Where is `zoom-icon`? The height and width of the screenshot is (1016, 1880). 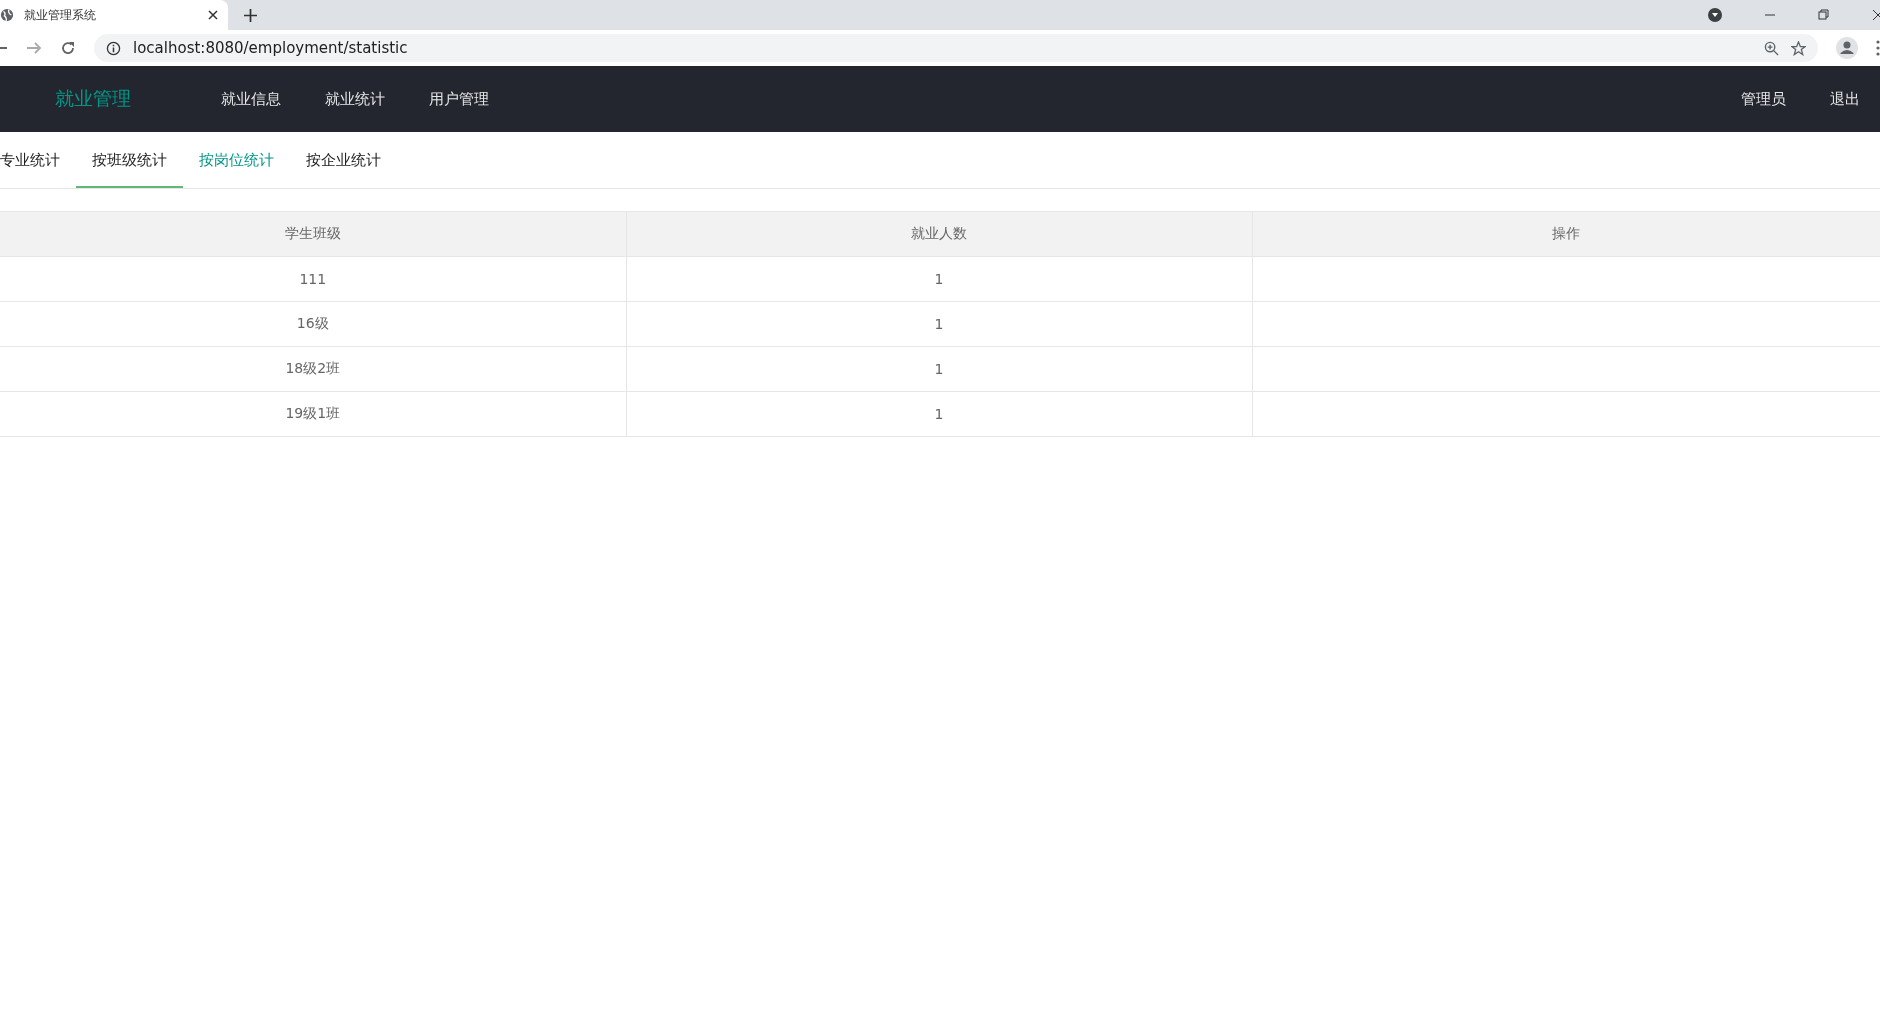
zoom-icon is located at coordinates (1771, 48).